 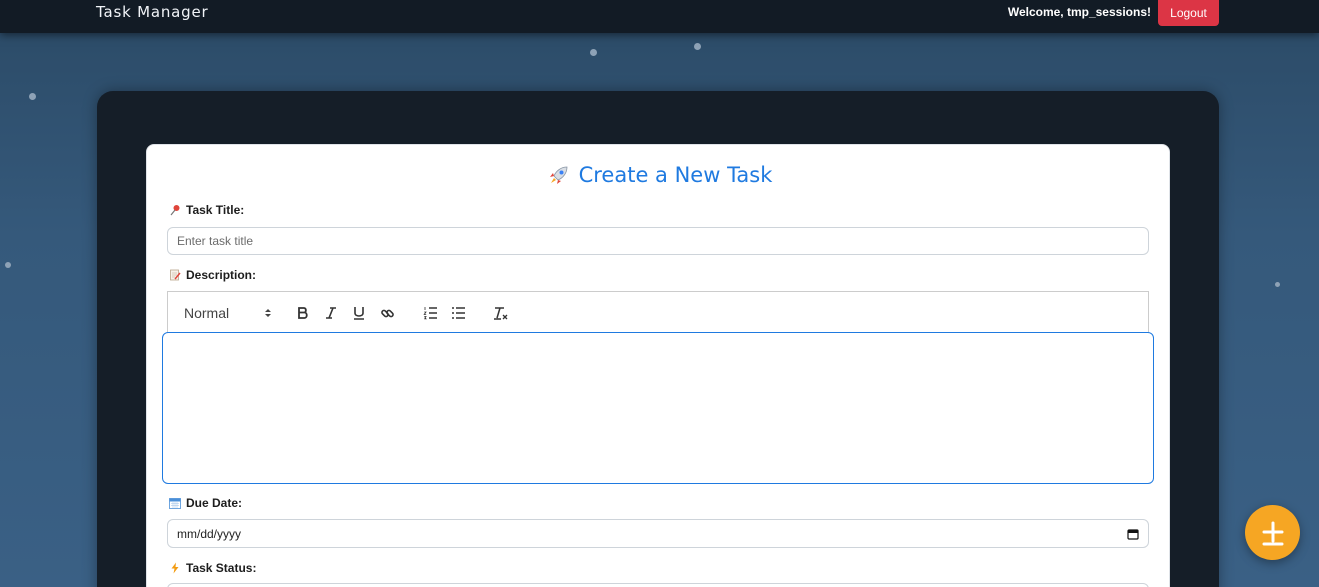 What do you see at coordinates (658, 312) in the screenshot?
I see `editor-toolbar: Normal` at bounding box center [658, 312].